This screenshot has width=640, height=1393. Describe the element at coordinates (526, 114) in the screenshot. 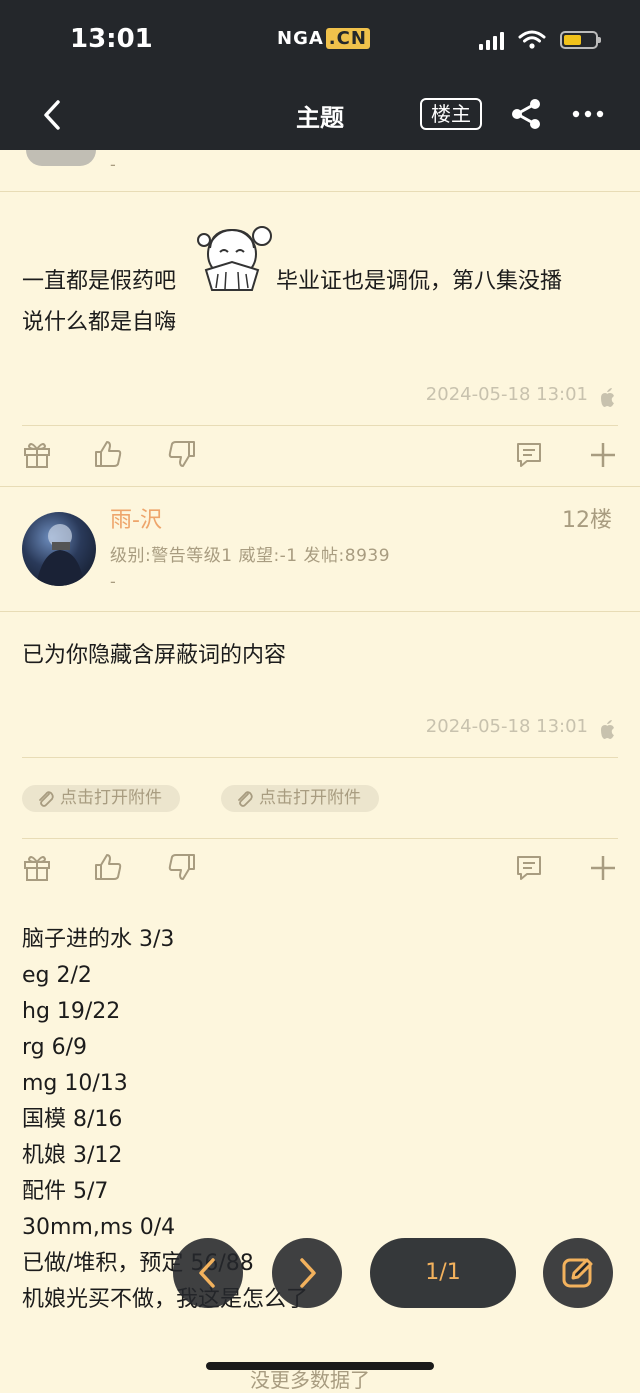

I see `share-icon` at that location.